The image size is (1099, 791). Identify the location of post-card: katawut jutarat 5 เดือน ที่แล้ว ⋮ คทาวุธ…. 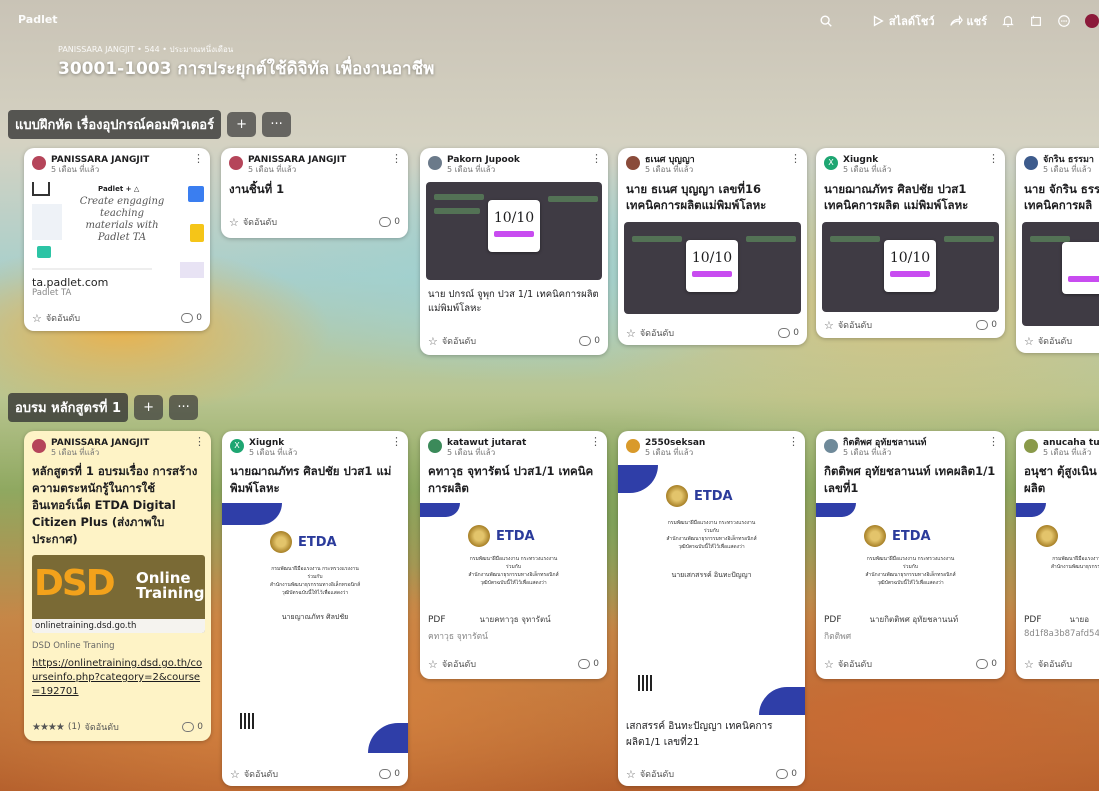
(513, 555).